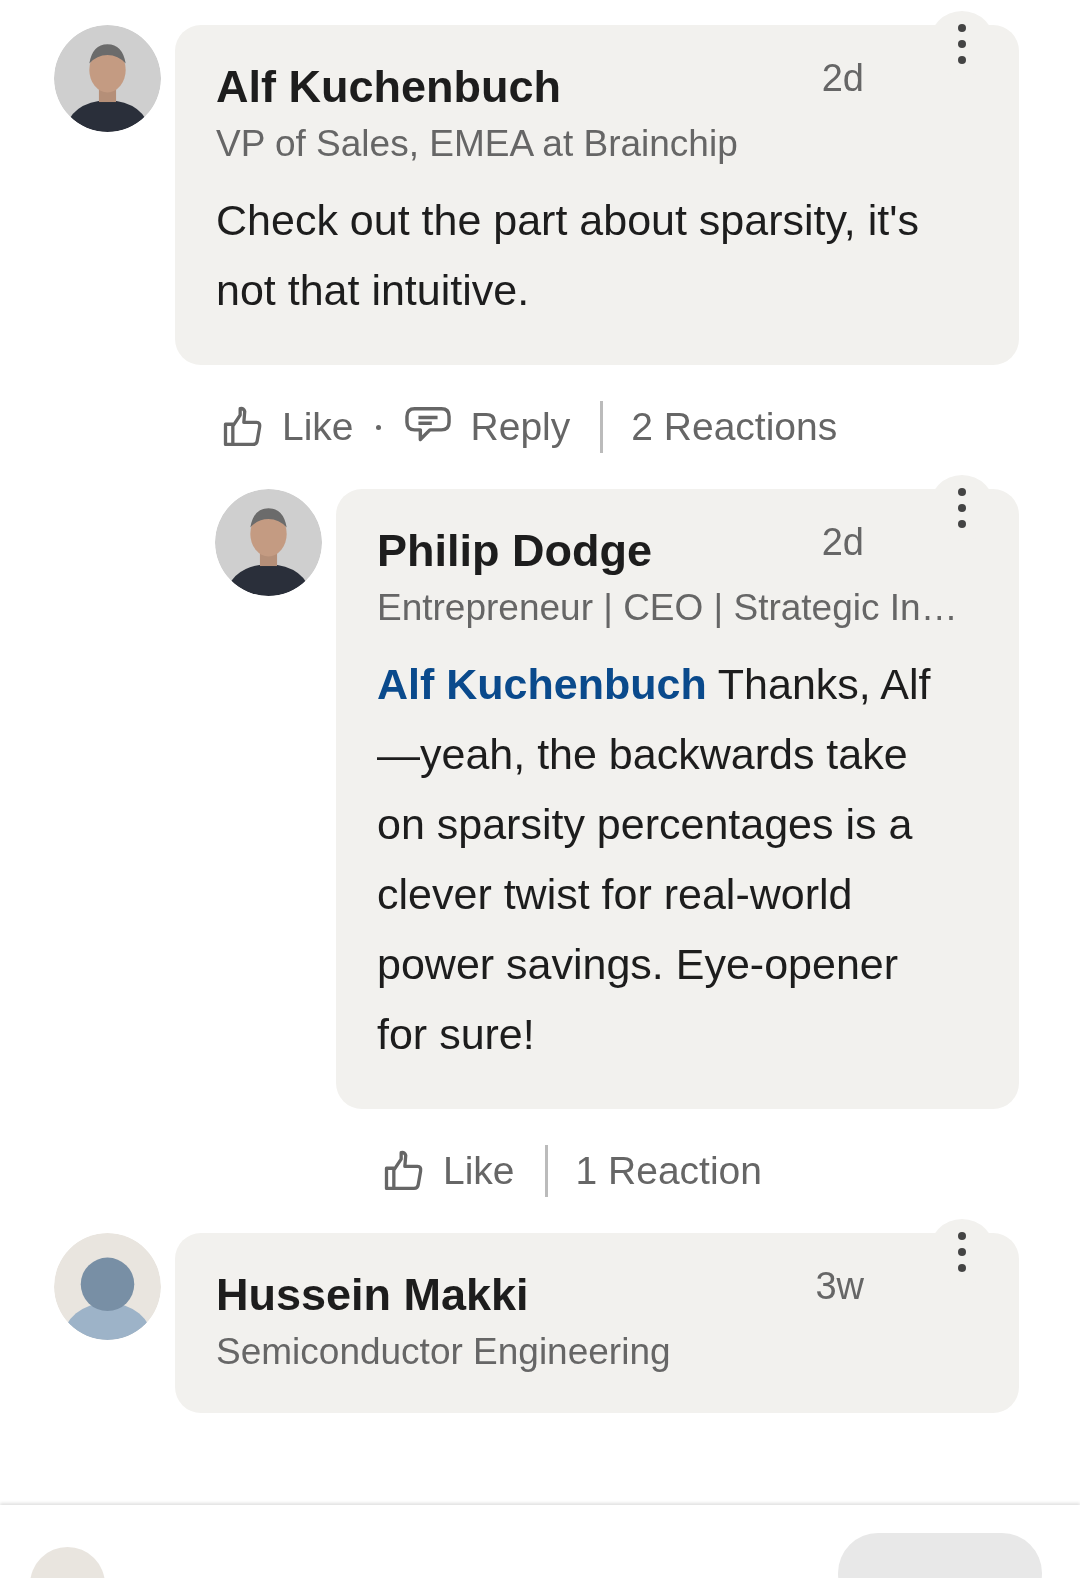 This screenshot has height=1578, width=1080. I want to click on mention-link: Alf Kuchenbuch, so click(542, 684).